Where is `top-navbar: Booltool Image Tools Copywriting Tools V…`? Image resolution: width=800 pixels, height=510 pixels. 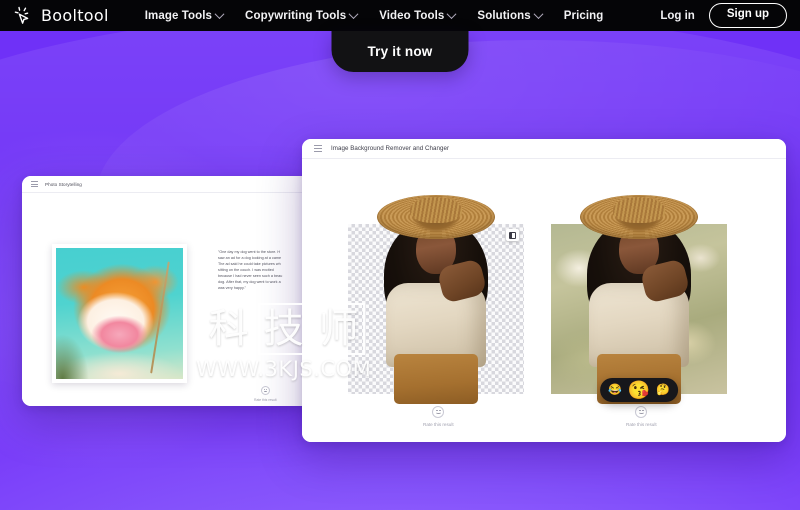
top-navbar: Booltool Image Tools Copywriting Tools V… is located at coordinates (400, 15).